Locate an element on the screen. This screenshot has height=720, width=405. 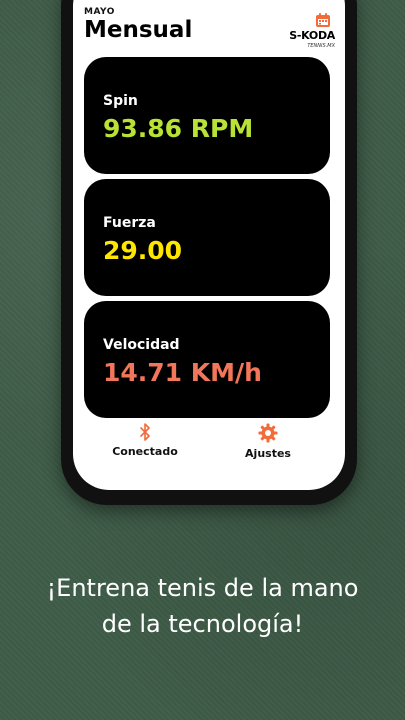
speed-value: 14.71 KM/h is located at coordinates (182, 372).